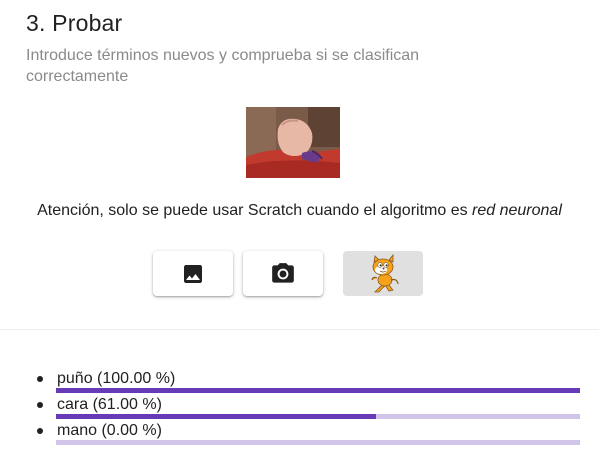  I want to click on result-item: puño (100.00 %), so click(299, 379).